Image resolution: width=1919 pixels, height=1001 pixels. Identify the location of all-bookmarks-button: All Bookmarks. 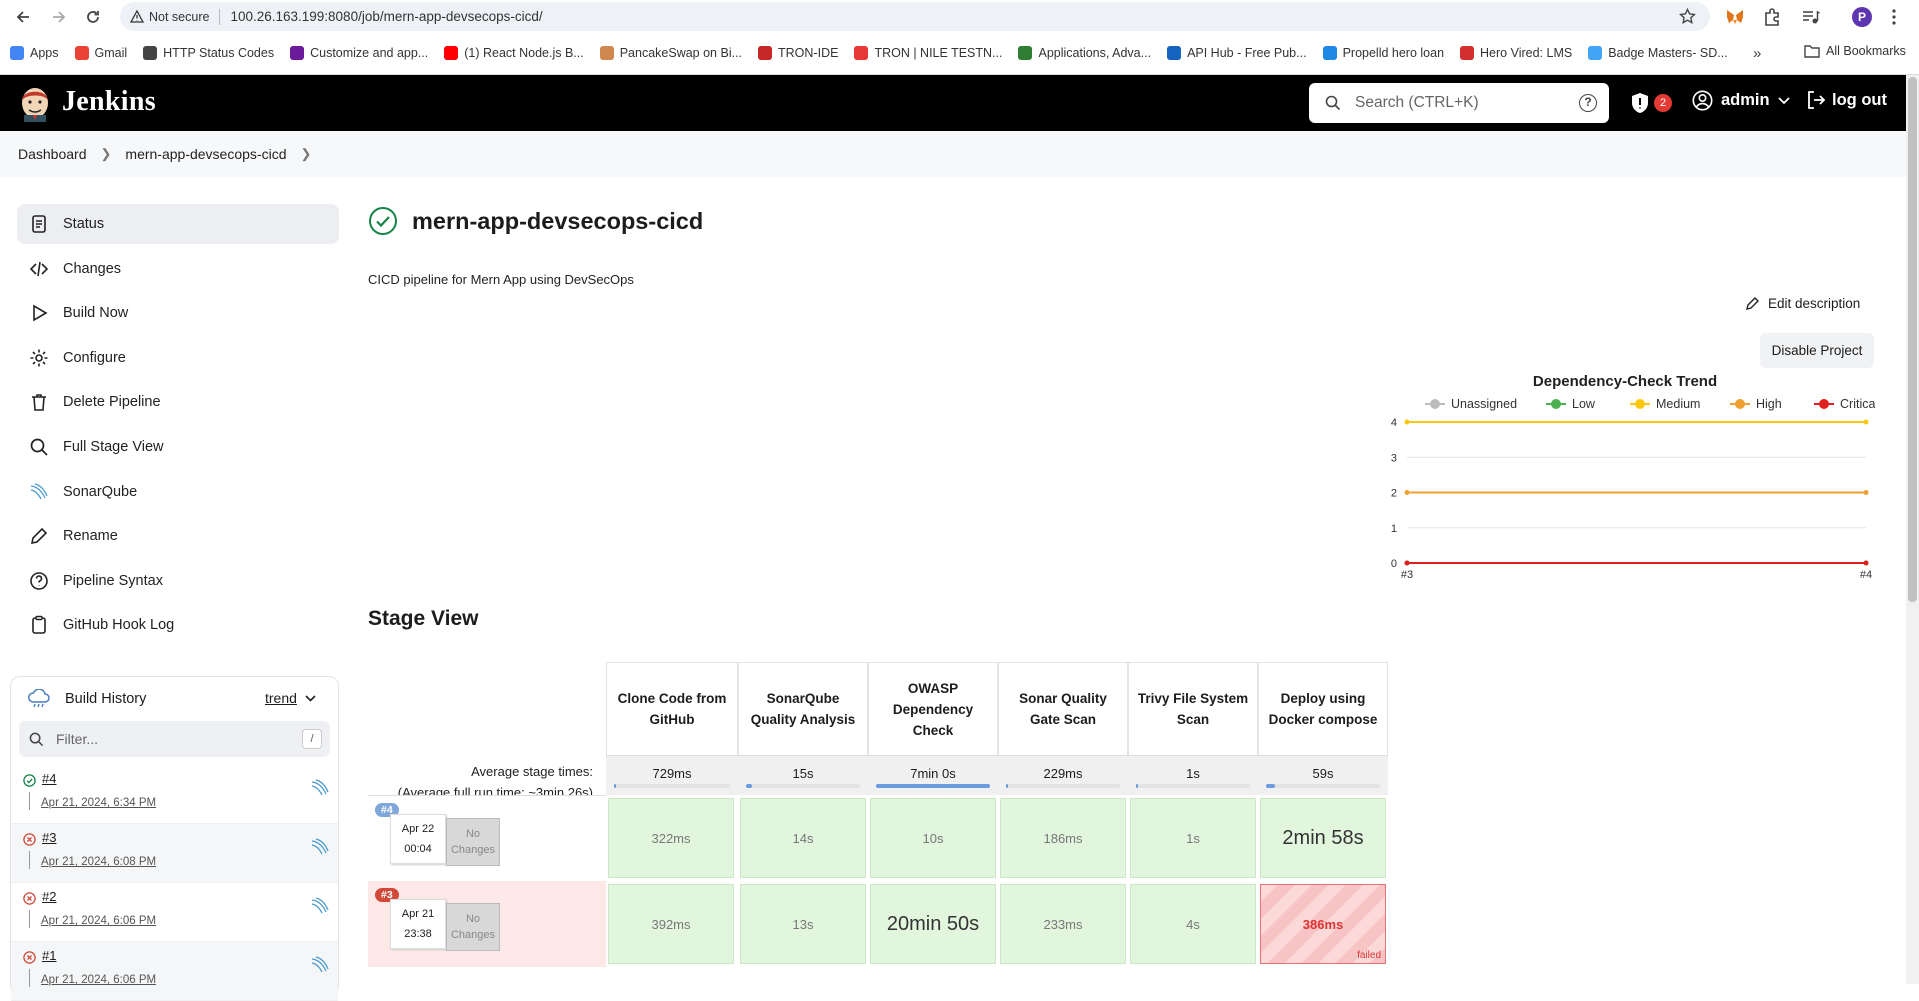
(1855, 51).